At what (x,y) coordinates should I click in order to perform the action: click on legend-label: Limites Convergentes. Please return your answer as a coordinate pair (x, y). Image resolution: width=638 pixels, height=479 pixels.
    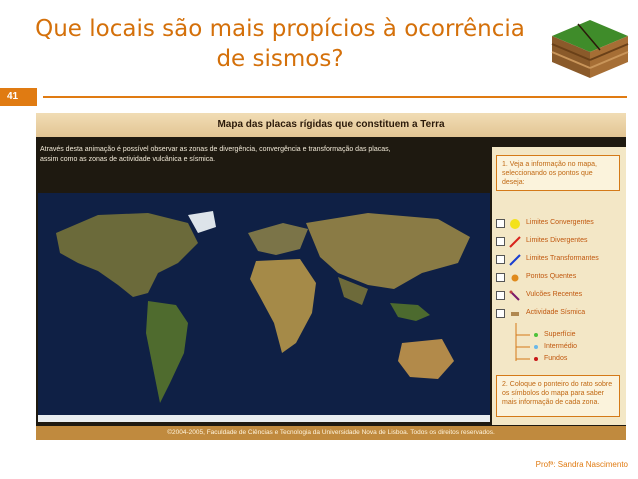
    Looking at the image, I should click on (560, 222).